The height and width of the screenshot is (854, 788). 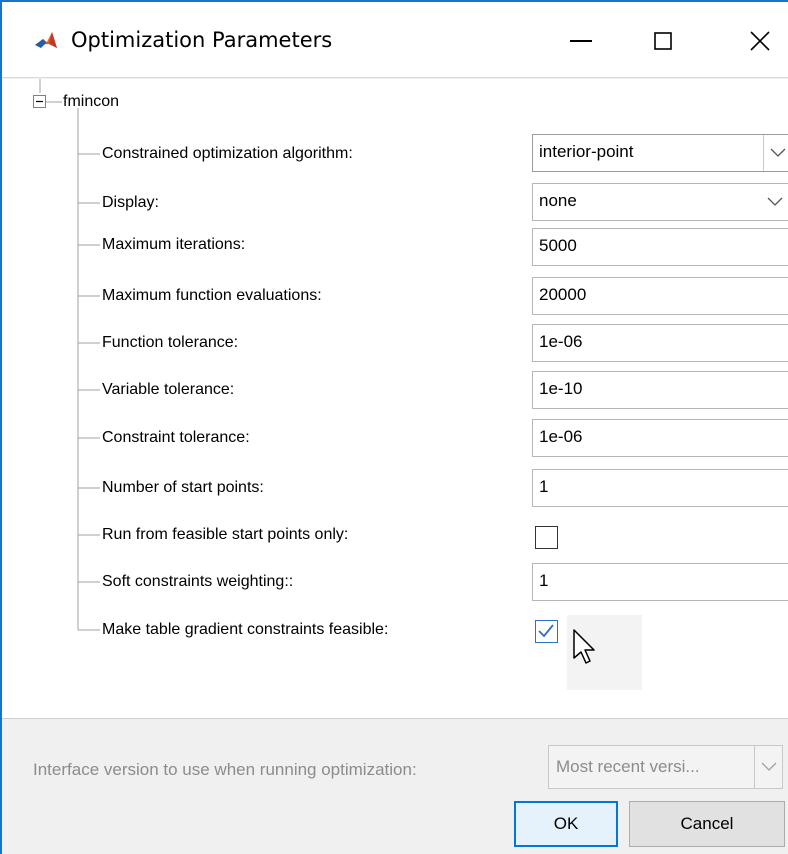 I want to click on soft-constraints-weighting-label: Soft constraints weighting::, so click(x=198, y=581).